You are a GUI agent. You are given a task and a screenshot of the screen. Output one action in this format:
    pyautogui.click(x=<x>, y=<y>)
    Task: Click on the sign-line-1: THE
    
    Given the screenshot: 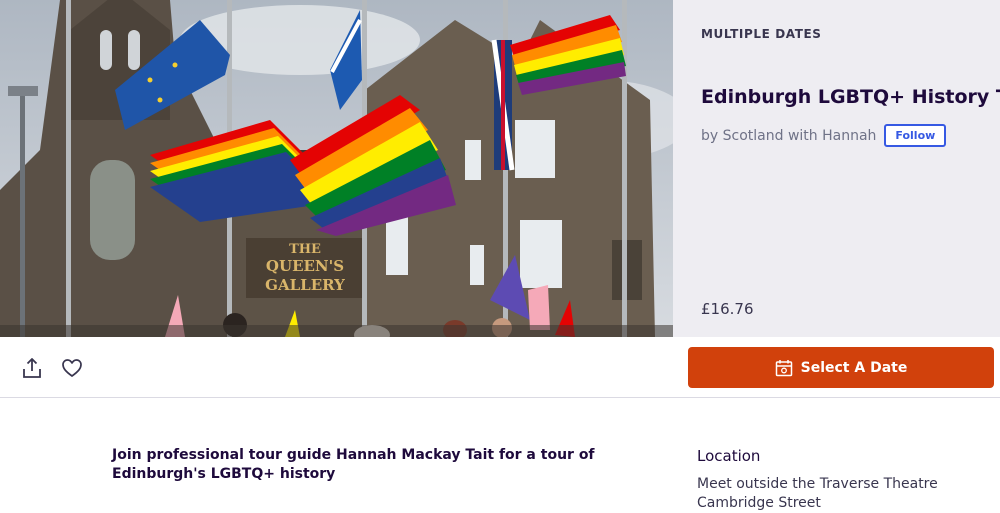 What is the action you would take?
    pyautogui.click(x=305, y=249)
    